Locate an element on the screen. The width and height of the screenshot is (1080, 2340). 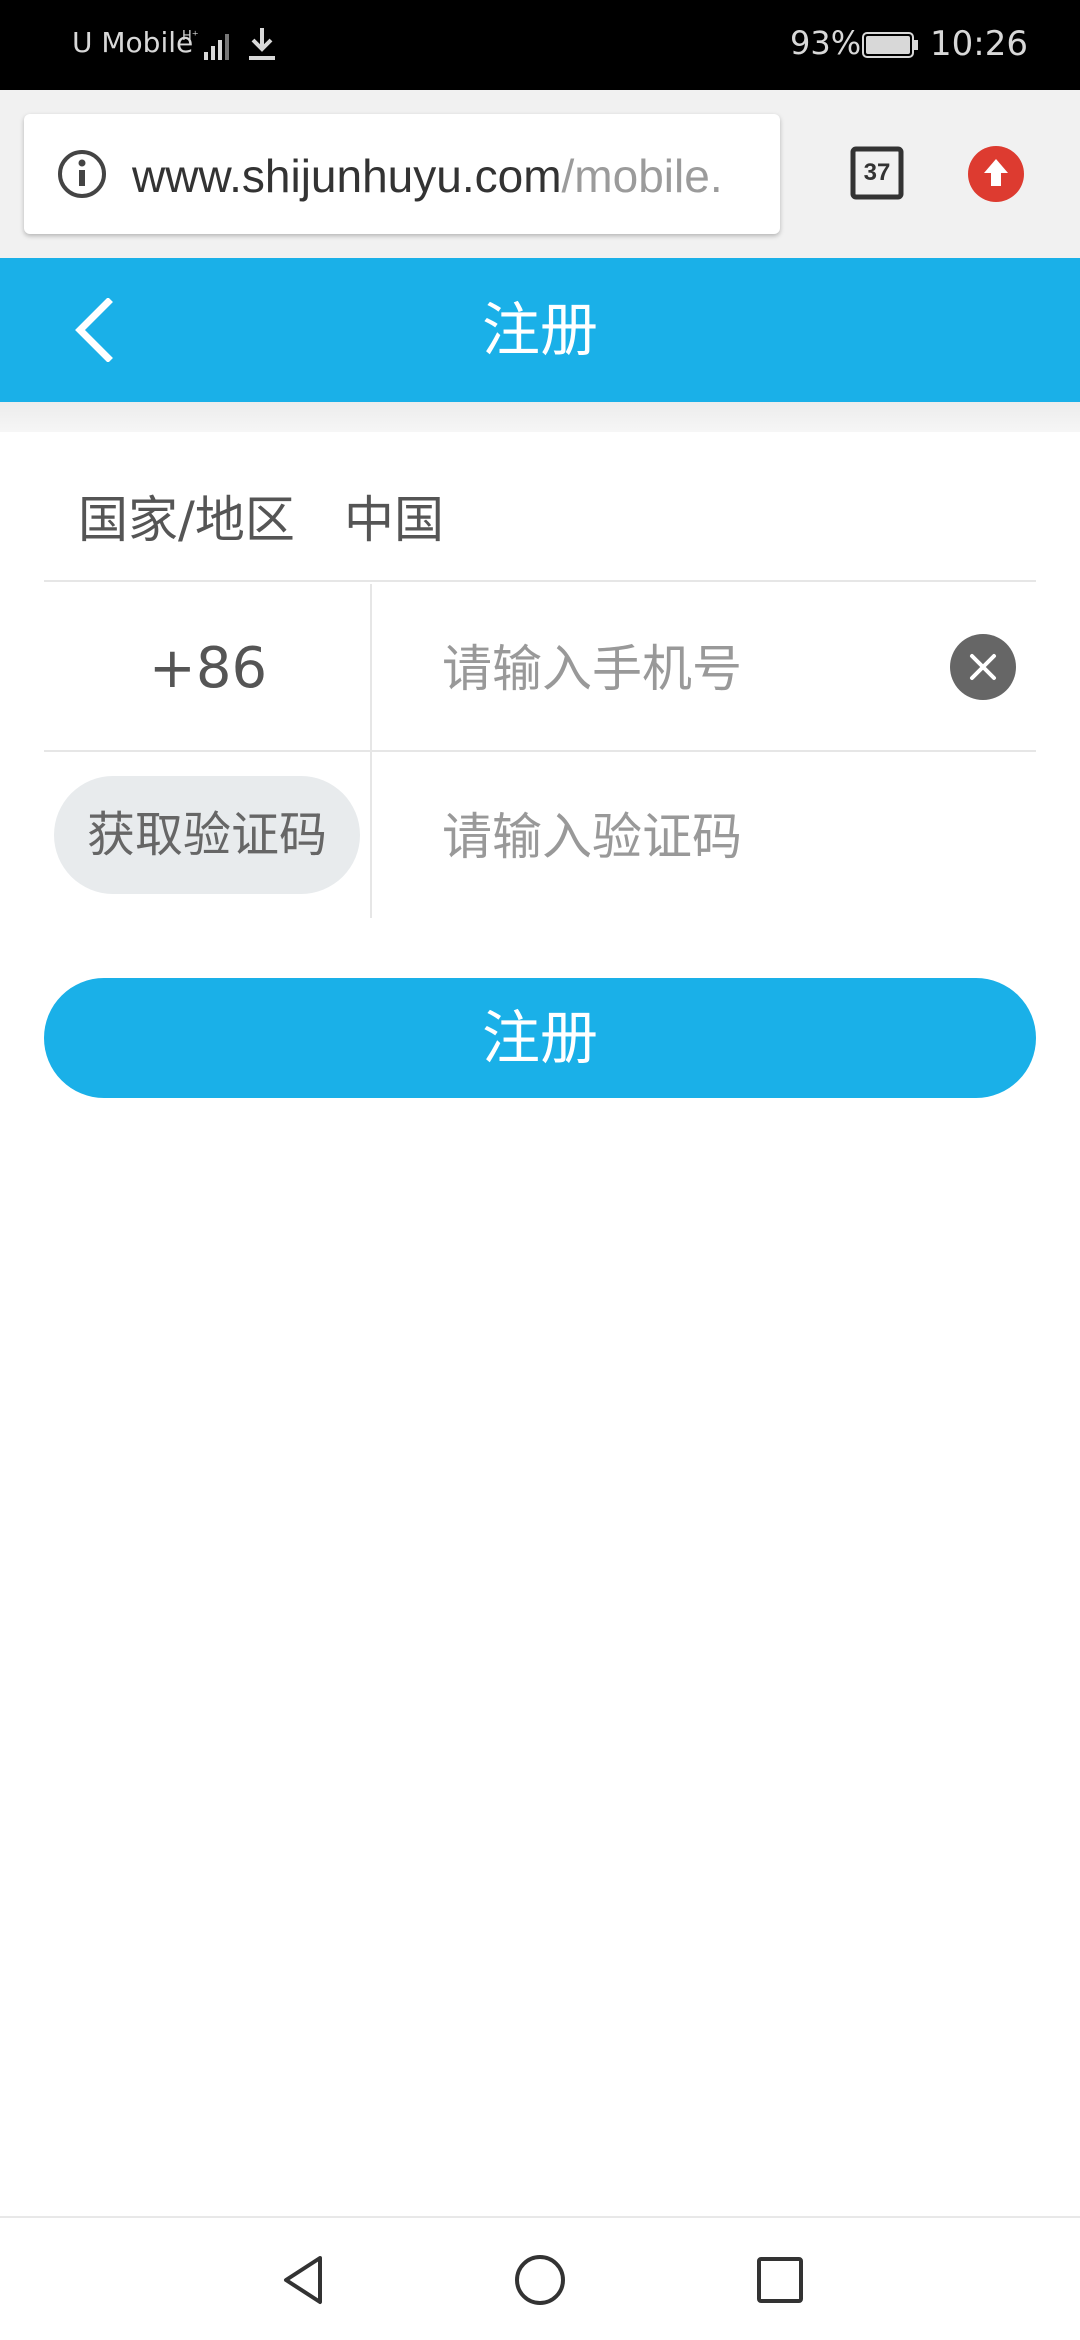
nav-home-icon is located at coordinates (540, 2280).